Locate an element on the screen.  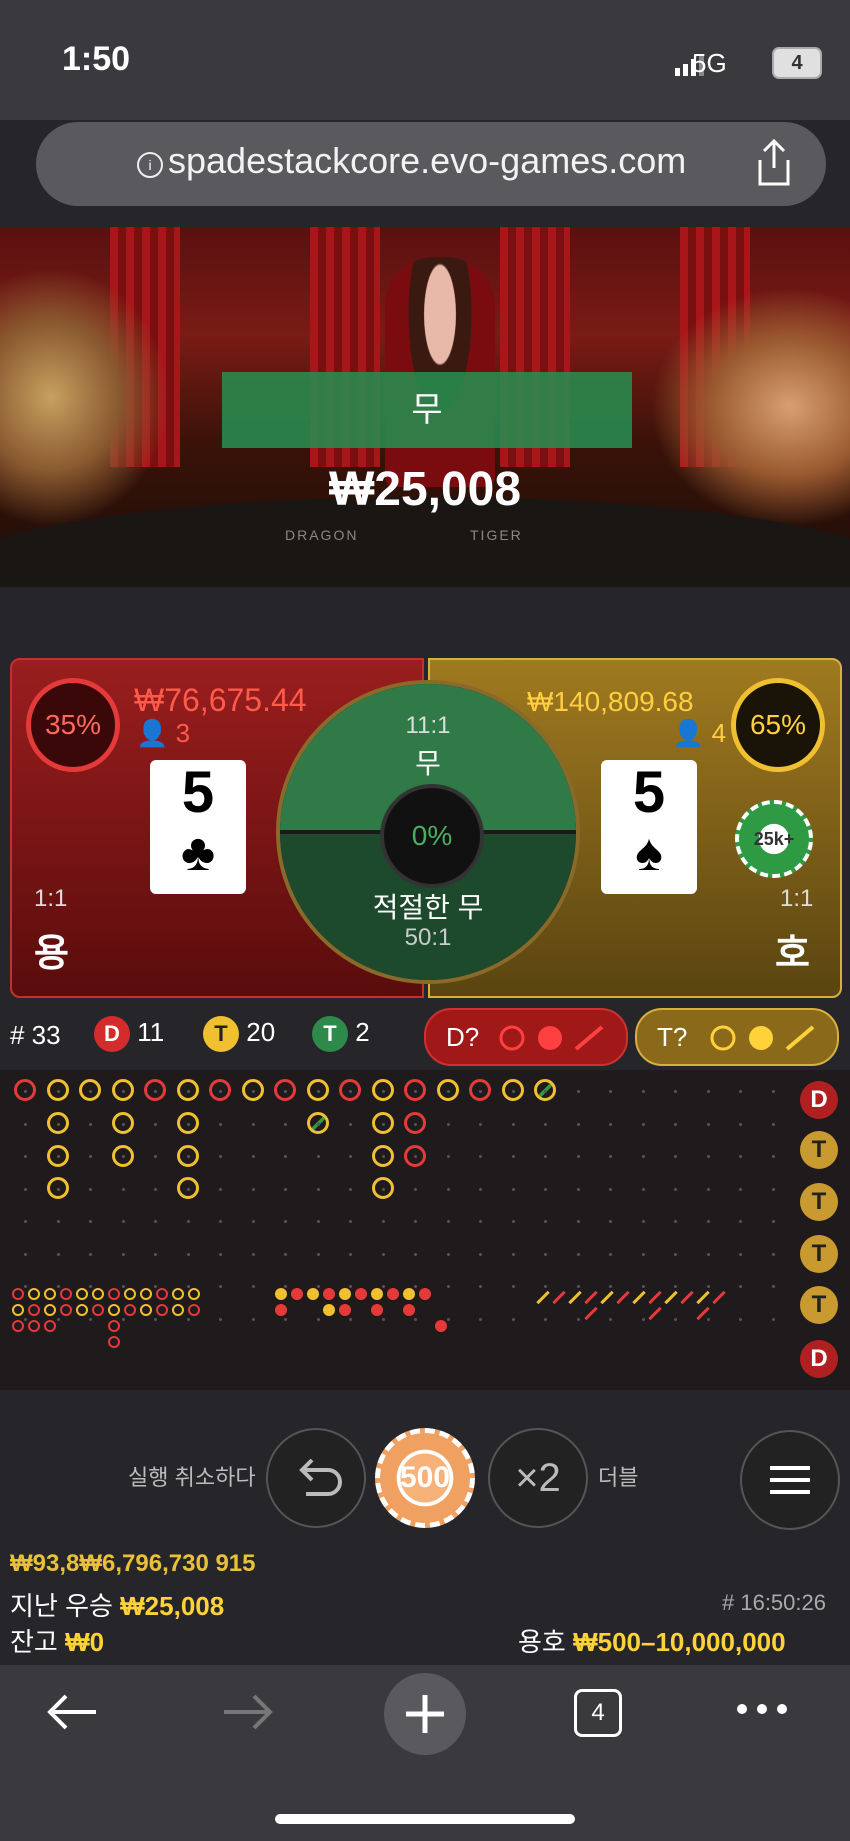
dragon-card-rank: 5 is located at coordinates (198, 792).